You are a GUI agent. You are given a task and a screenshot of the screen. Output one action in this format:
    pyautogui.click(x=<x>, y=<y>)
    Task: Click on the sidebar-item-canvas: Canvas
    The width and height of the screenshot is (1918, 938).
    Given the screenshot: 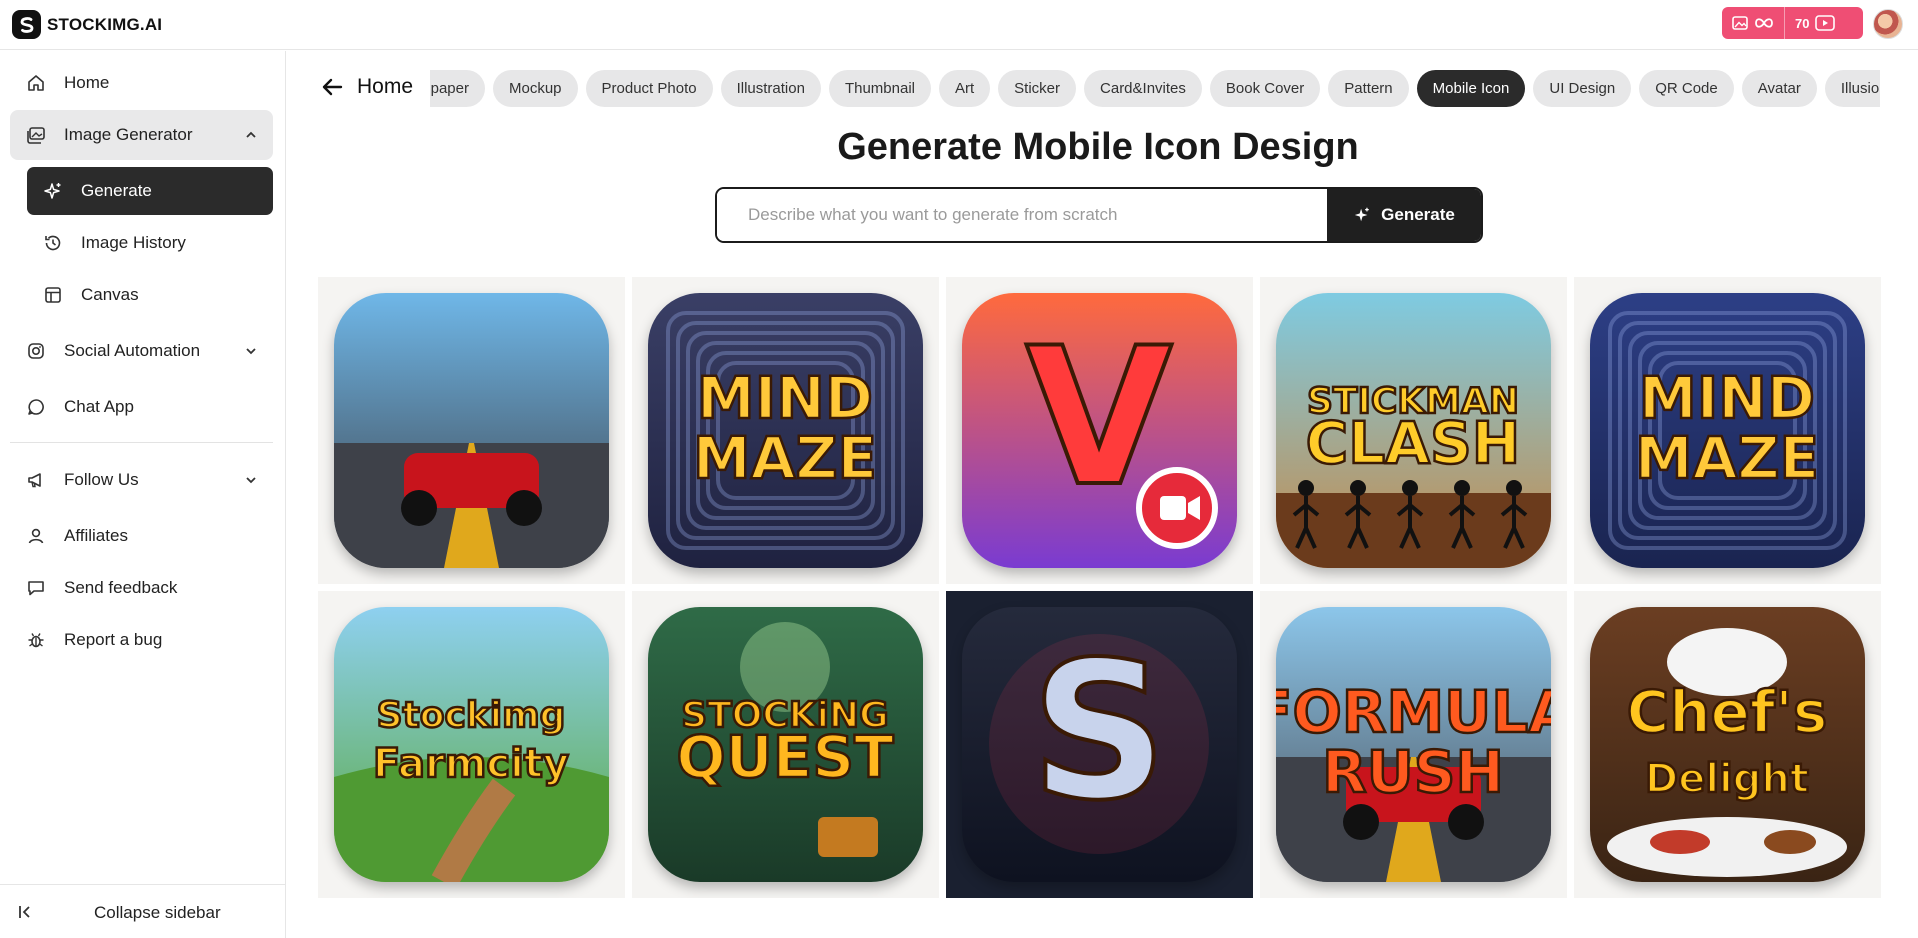 What is the action you would take?
    pyautogui.click(x=150, y=295)
    